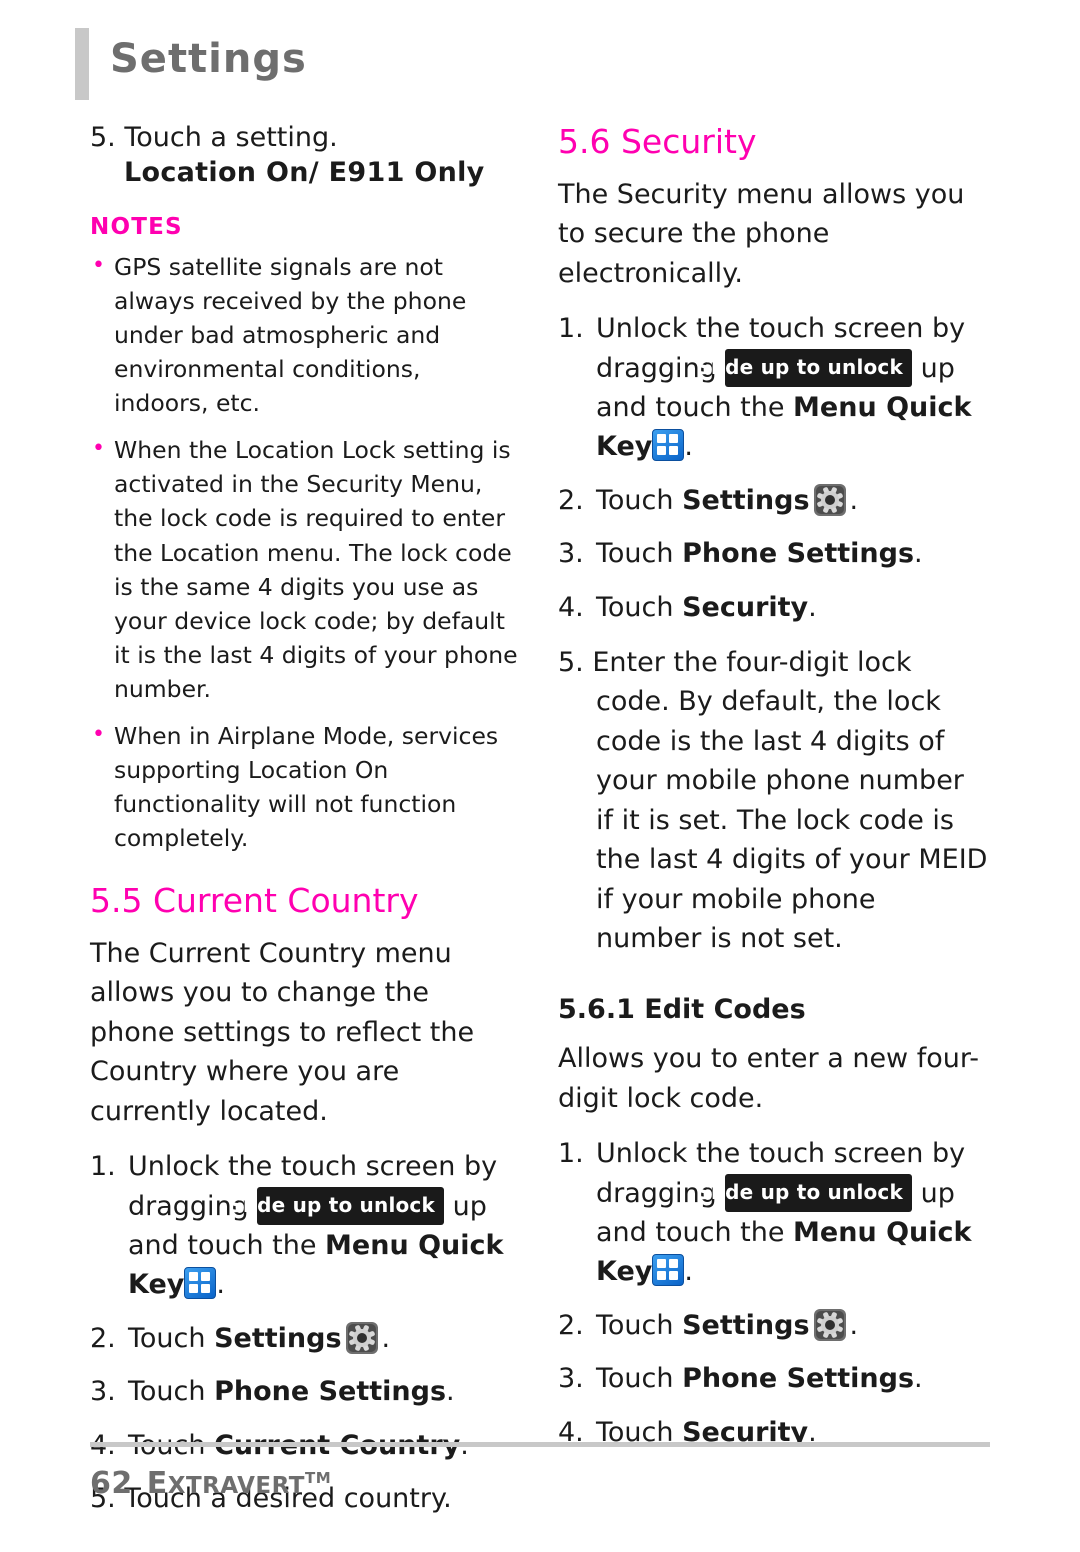  What do you see at coordinates (540, 56) in the screenshot?
I see `page-header: Settings` at bounding box center [540, 56].